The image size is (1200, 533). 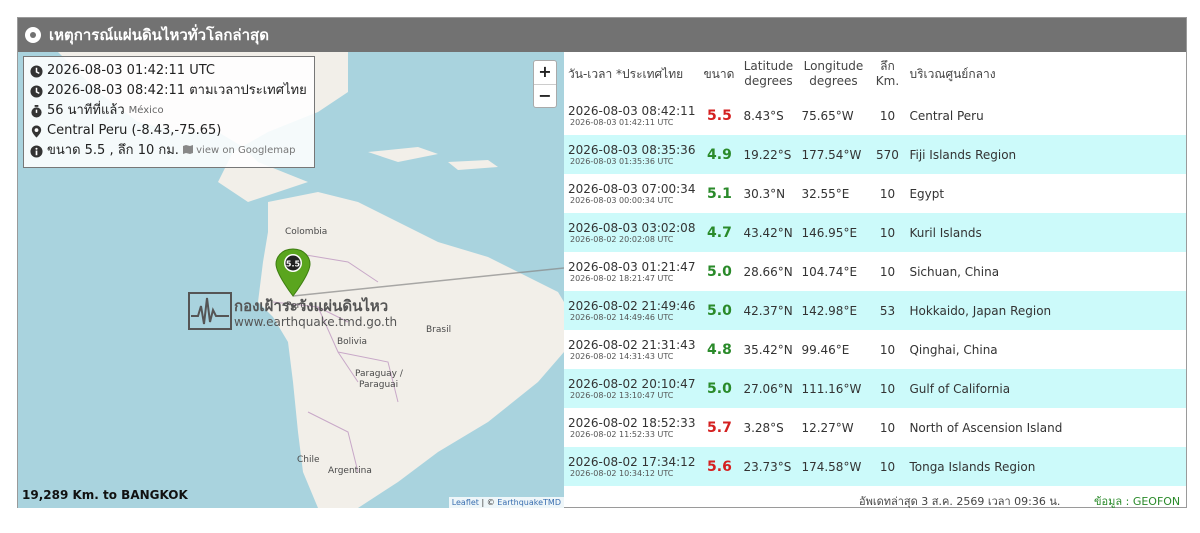 What do you see at coordinates (887, 154) in the screenshot?
I see `cell-depth: 570` at bounding box center [887, 154].